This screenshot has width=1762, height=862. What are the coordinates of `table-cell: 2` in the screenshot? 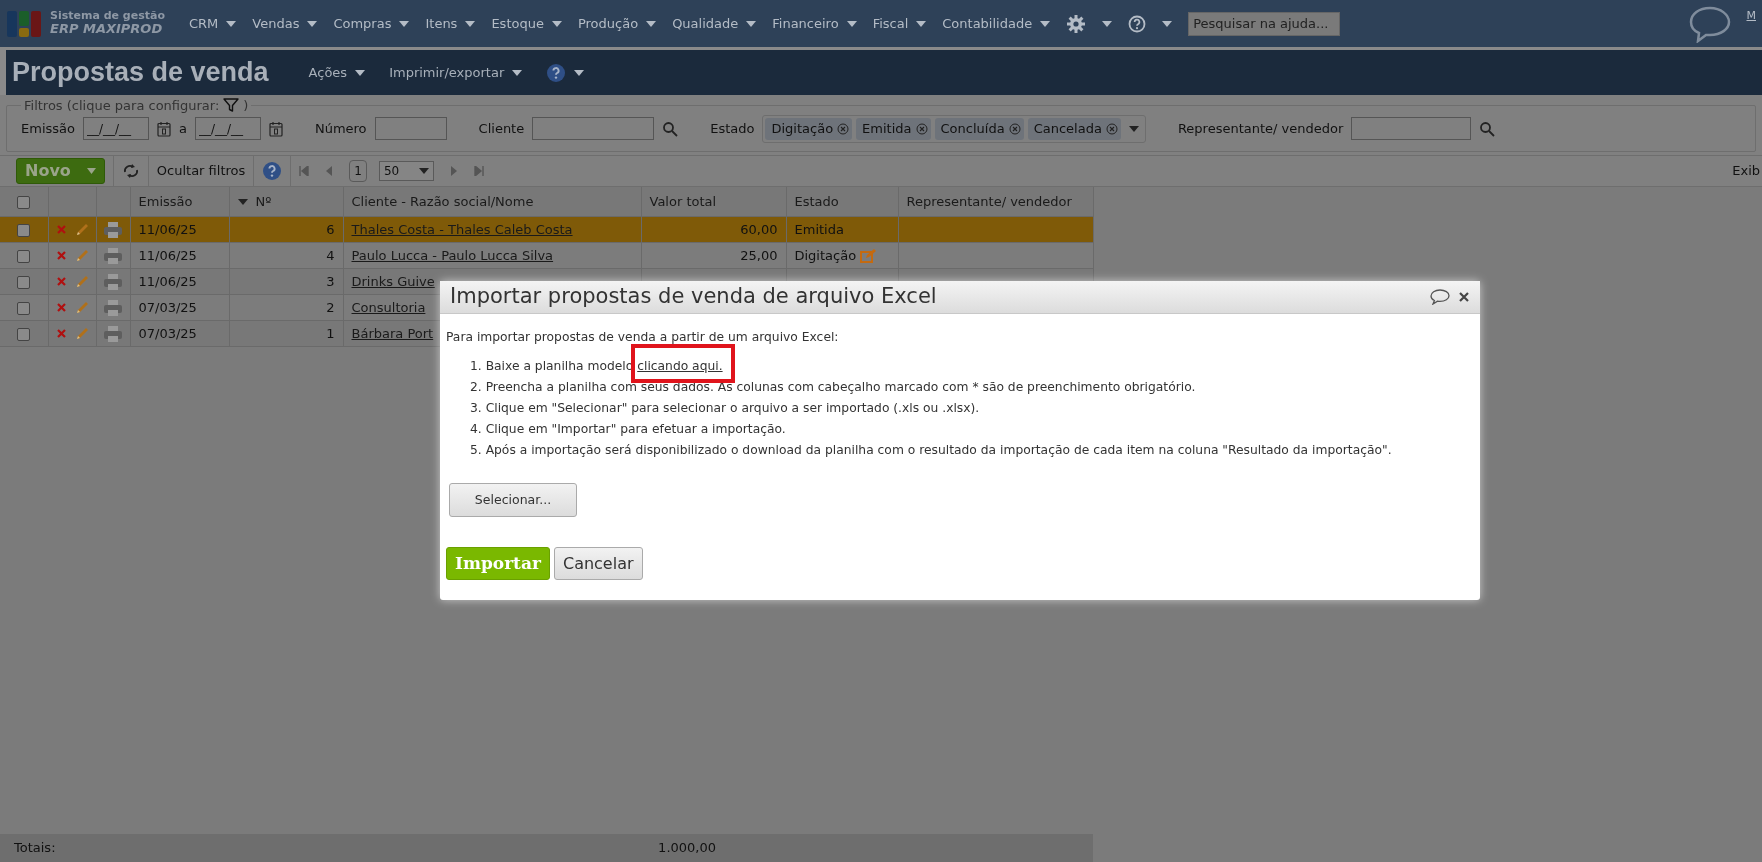 It's located at (286, 307).